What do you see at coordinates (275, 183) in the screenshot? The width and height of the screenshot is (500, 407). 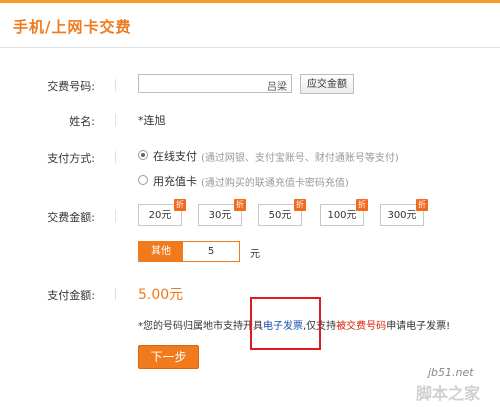 I see `recharge-card-hint: (通过购买的联通充值卡密码充值)` at bounding box center [275, 183].